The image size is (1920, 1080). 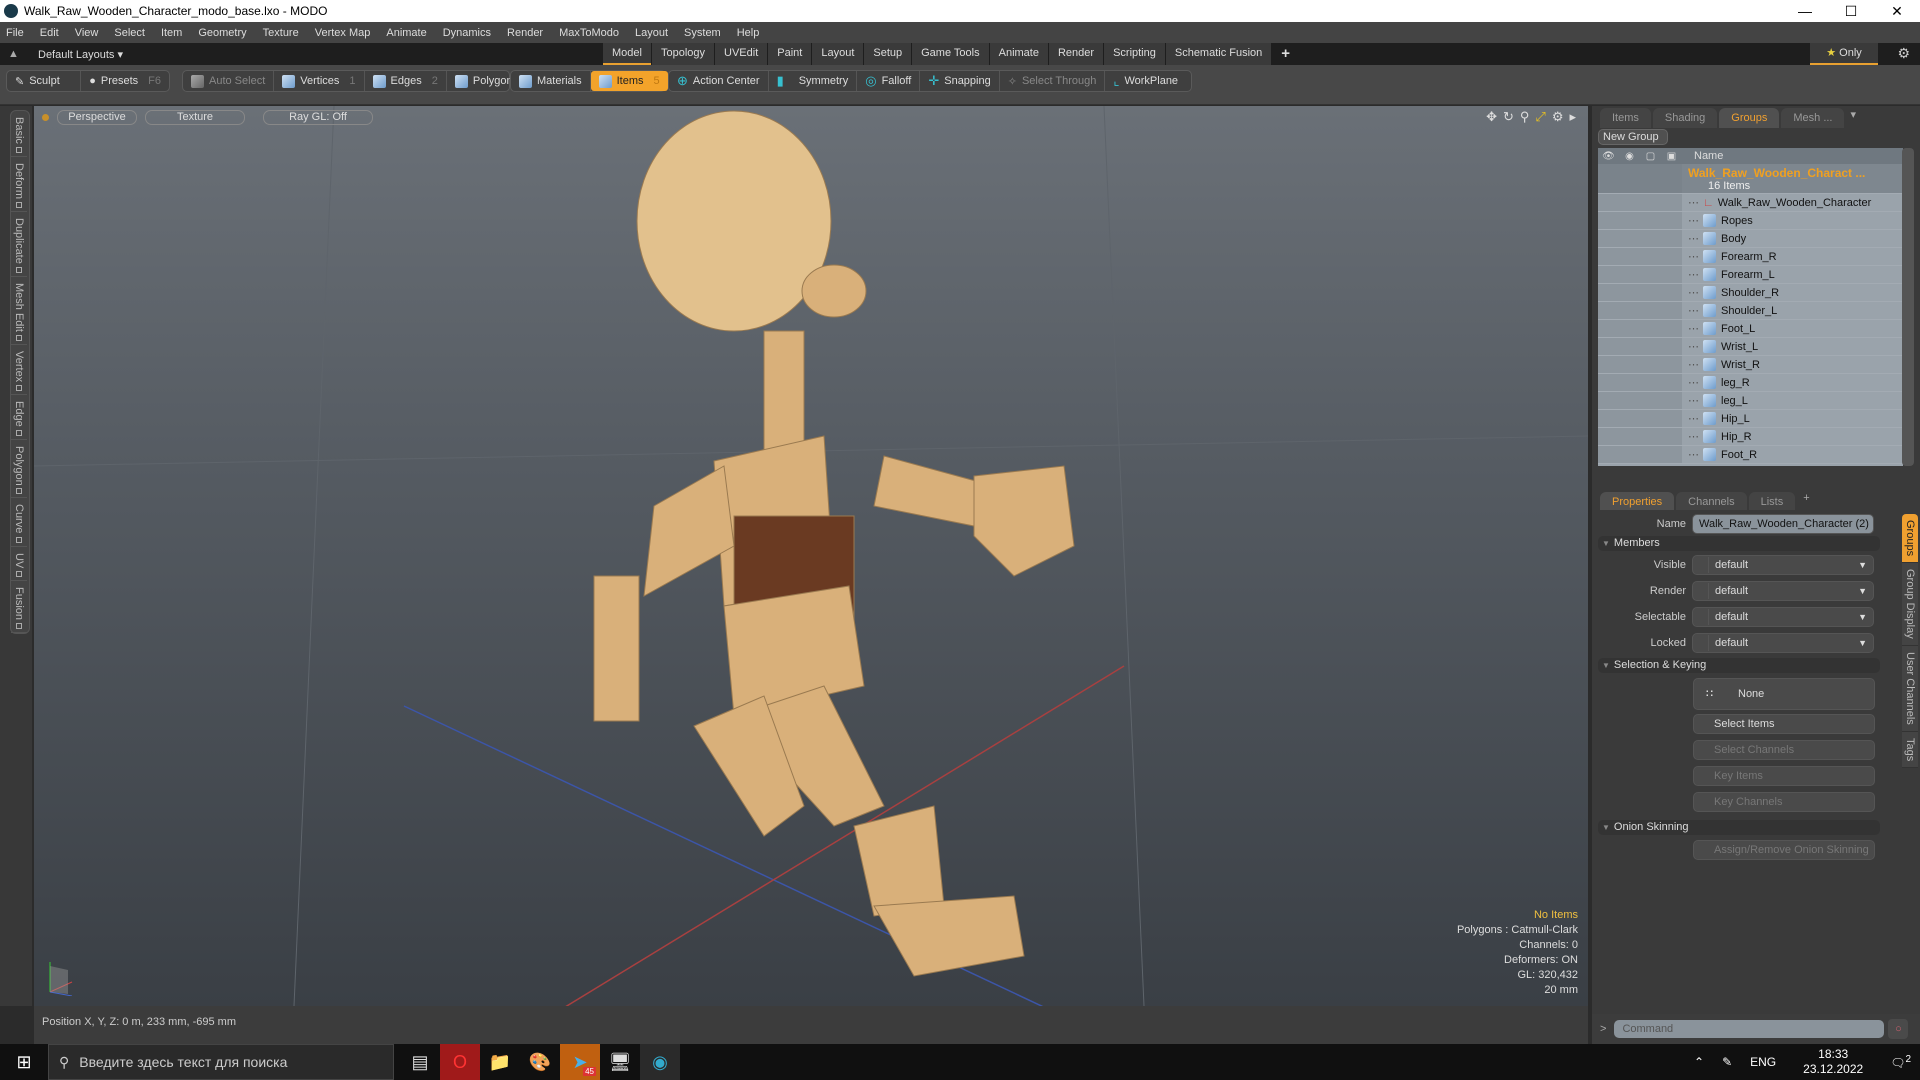 I want to click on menu-select: Select, so click(x=129, y=33).